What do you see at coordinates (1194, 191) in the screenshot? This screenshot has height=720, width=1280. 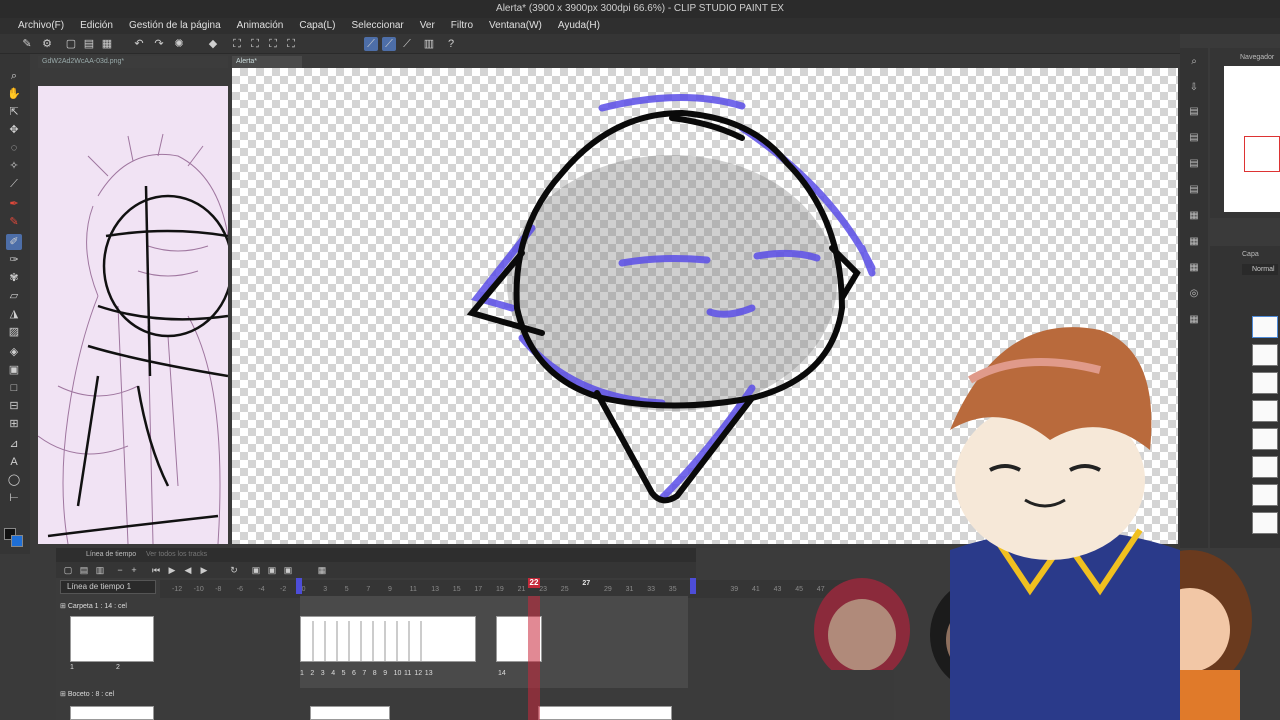 I see `panel4-icon: ▤` at bounding box center [1194, 191].